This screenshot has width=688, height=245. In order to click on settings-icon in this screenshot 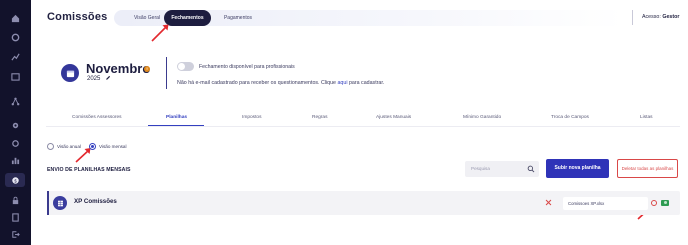, I will do `click(15, 37)`.